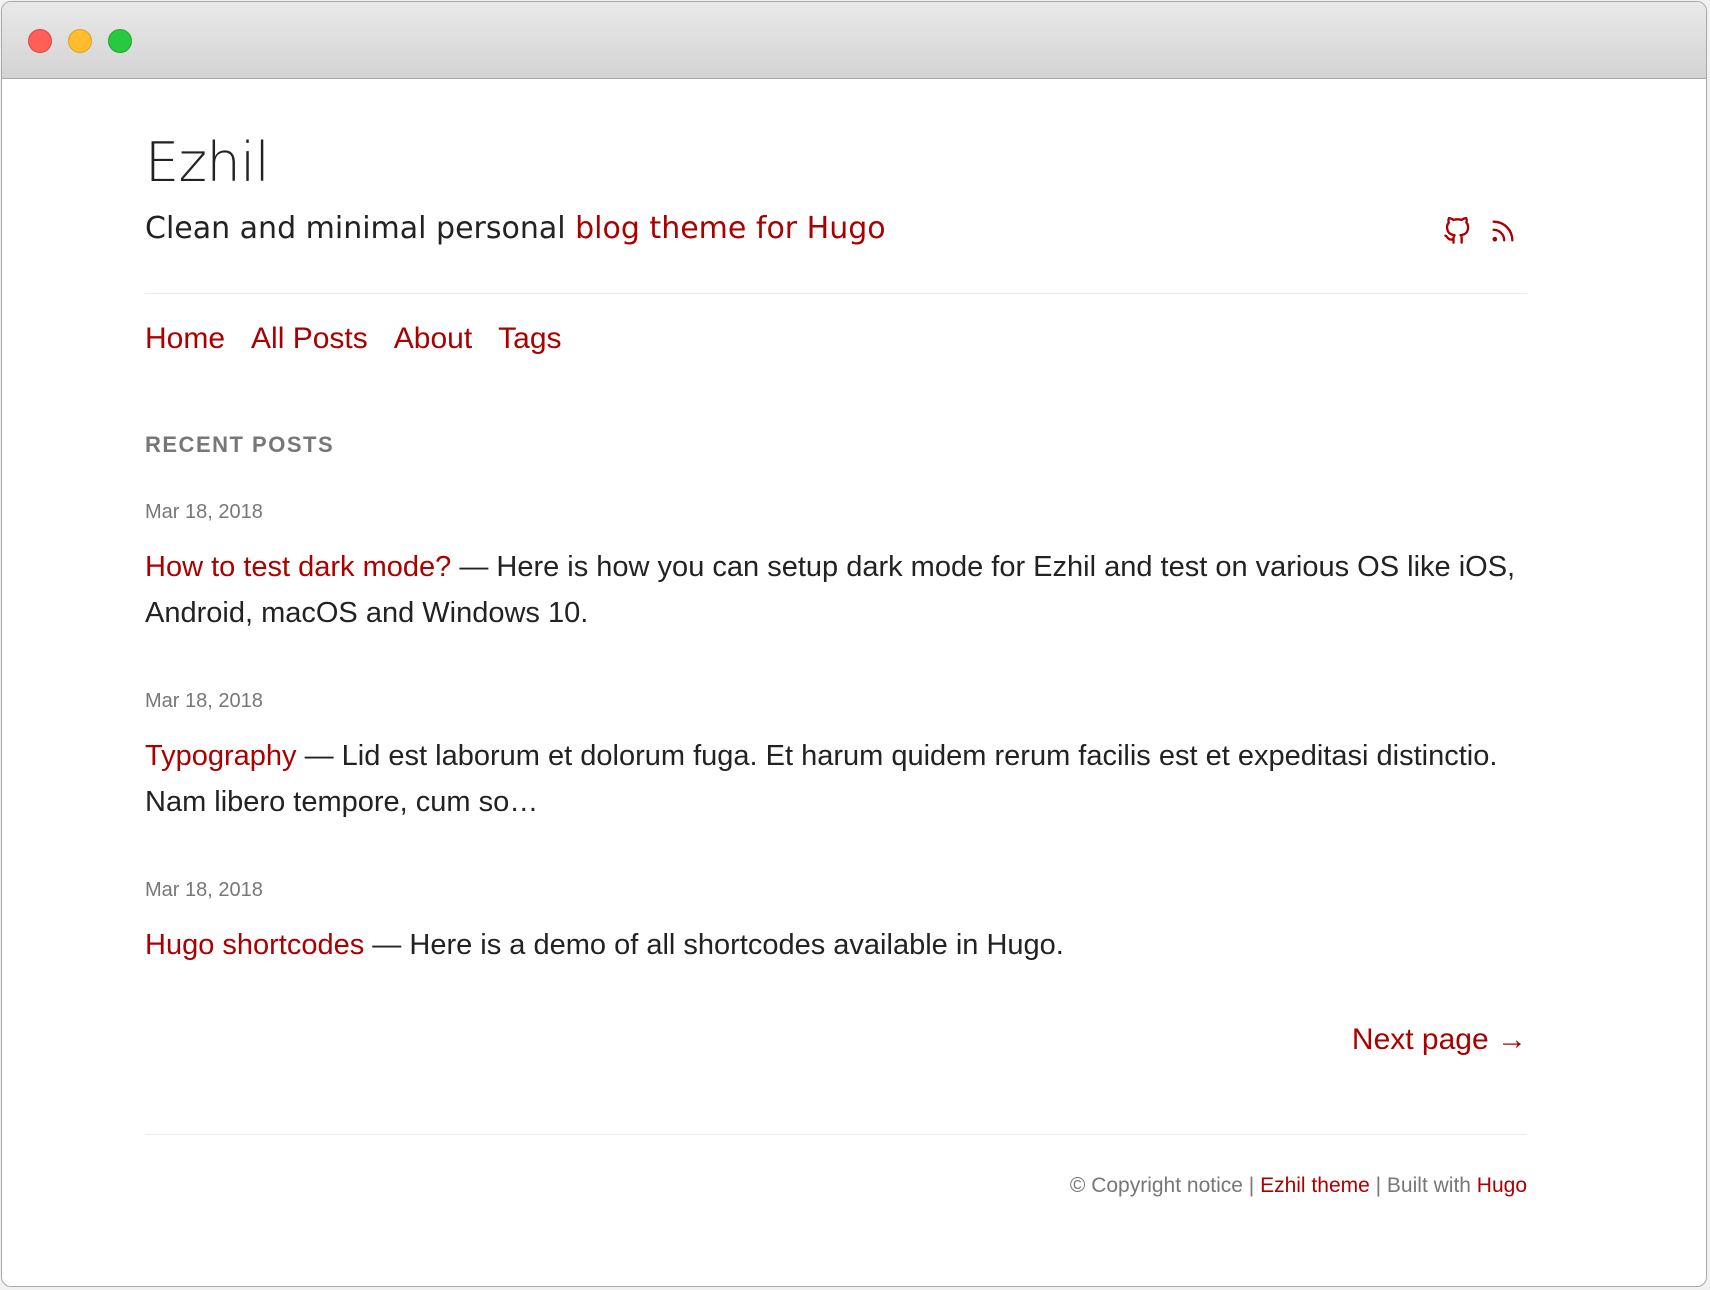 This screenshot has width=1710, height=1290. What do you see at coordinates (854, 40) in the screenshot?
I see `title-bar` at bounding box center [854, 40].